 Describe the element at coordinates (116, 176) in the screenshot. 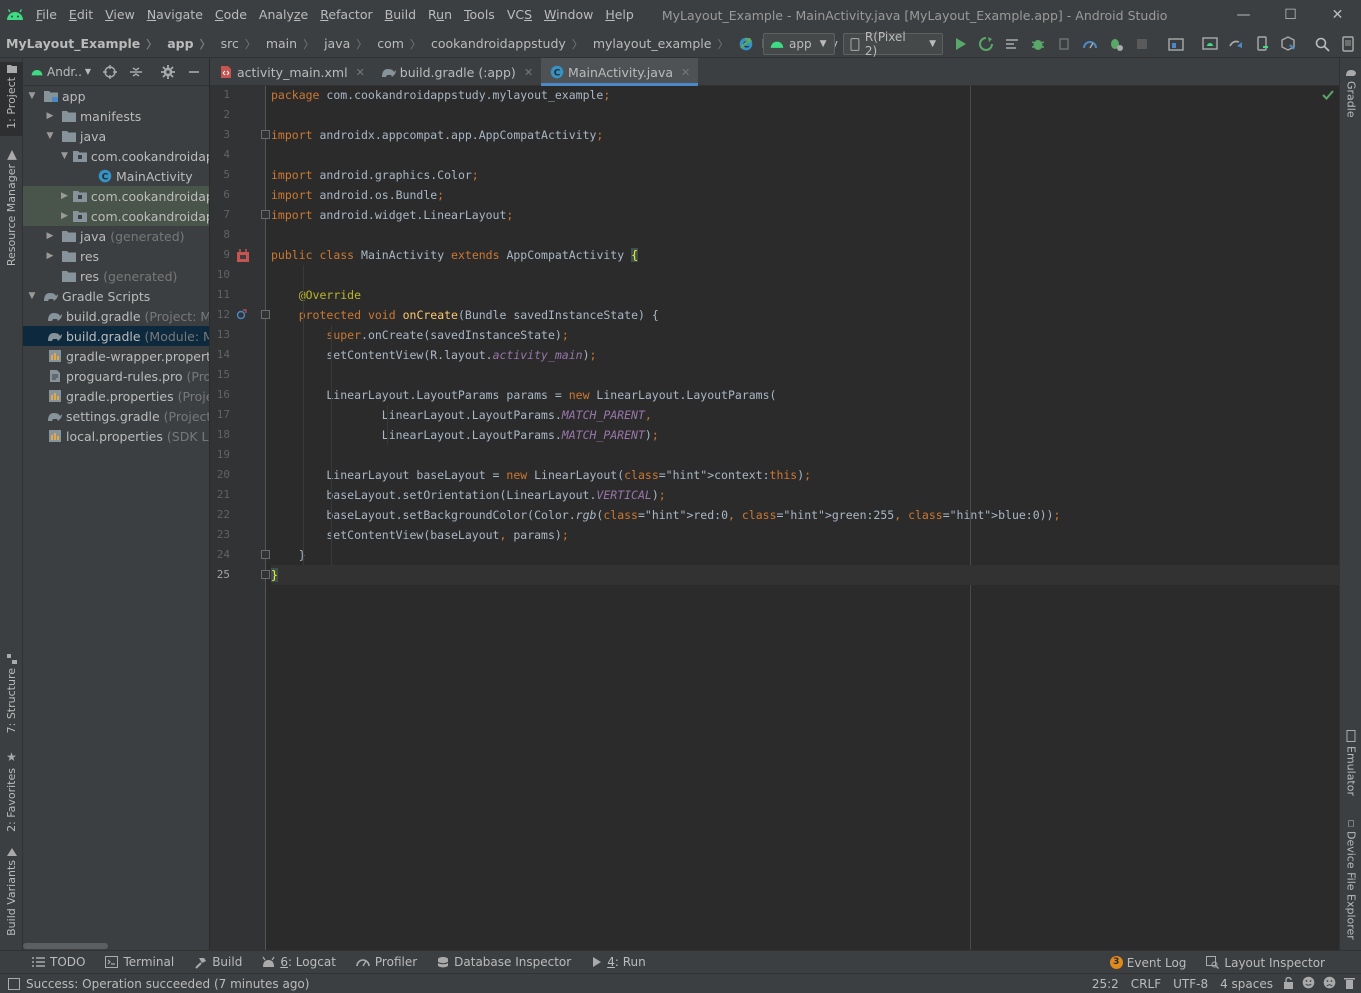

I see `tree-item: C MainActivity` at that location.